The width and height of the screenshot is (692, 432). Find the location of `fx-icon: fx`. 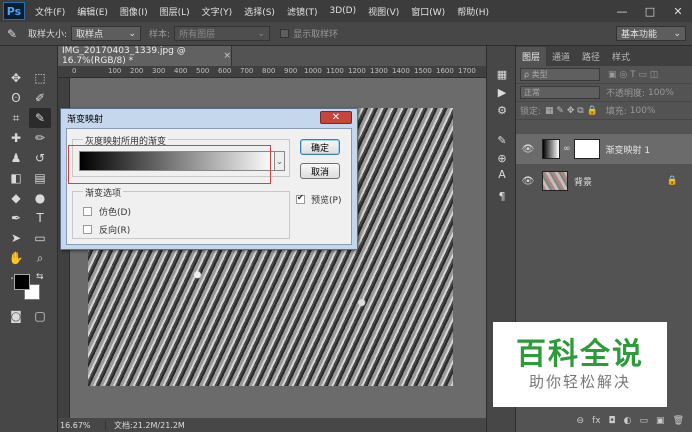

fx-icon: fx is located at coordinates (596, 421).